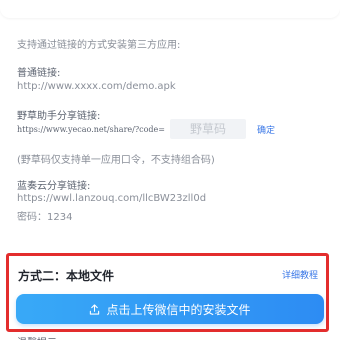 Image resolution: width=340 pixels, height=340 pixels. What do you see at coordinates (37, 337) in the screenshot?
I see `bottom-partial-text: 温馨提示` at bounding box center [37, 337].